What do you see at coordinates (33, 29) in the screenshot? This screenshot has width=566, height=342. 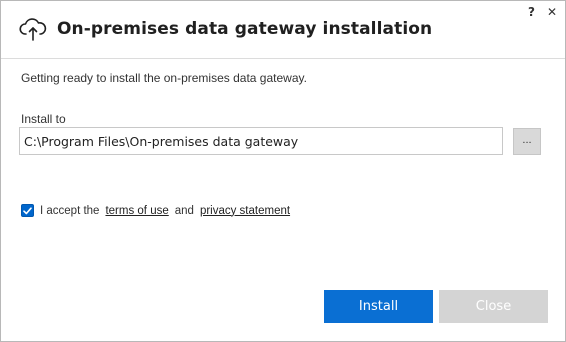 I see `cloud-upload-icon` at bounding box center [33, 29].